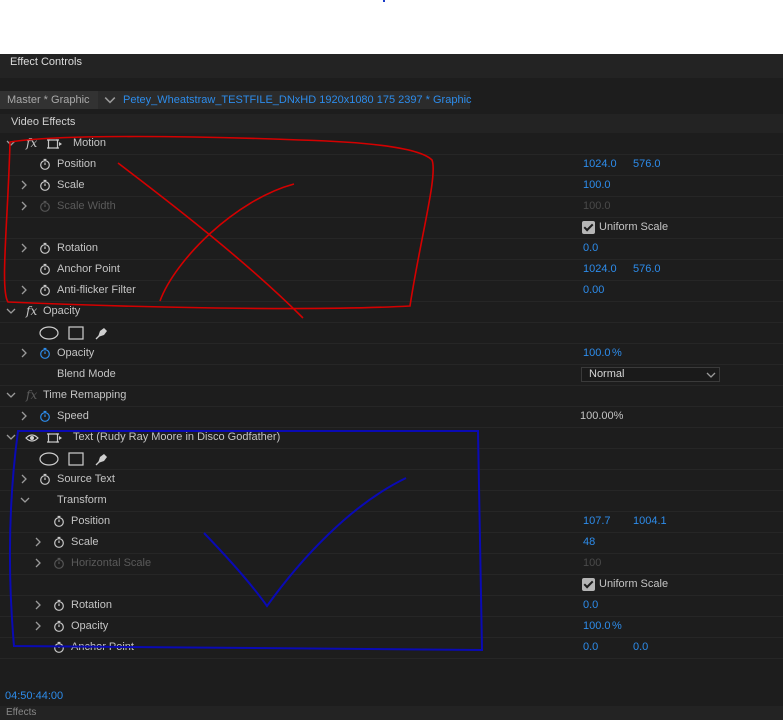 This screenshot has width=783, height=720. Describe the element at coordinates (590, 605) in the screenshot. I see `text-rotation-value: 0.0` at that location.